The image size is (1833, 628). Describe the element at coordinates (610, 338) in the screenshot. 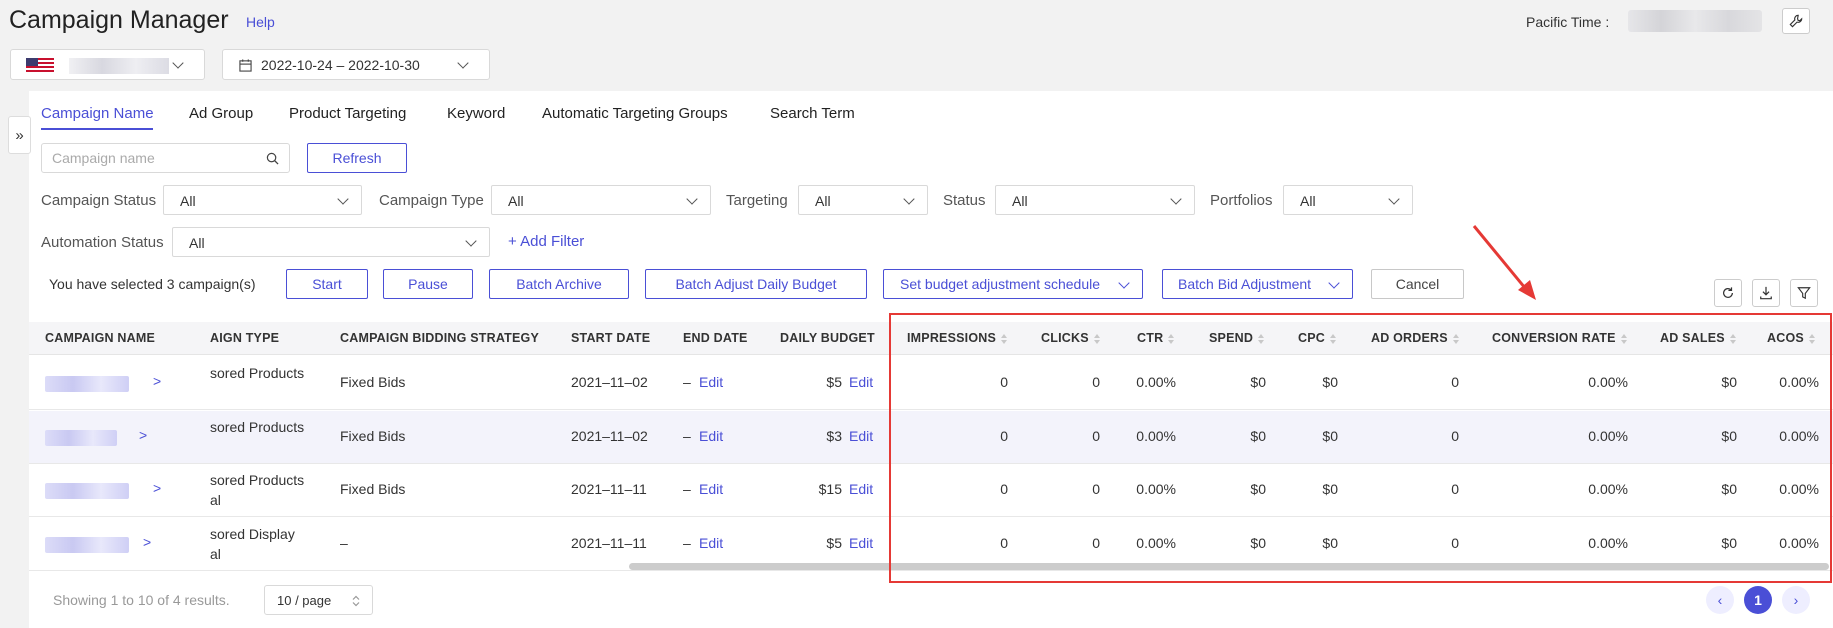

I see `col-start-date: START DATE` at that location.